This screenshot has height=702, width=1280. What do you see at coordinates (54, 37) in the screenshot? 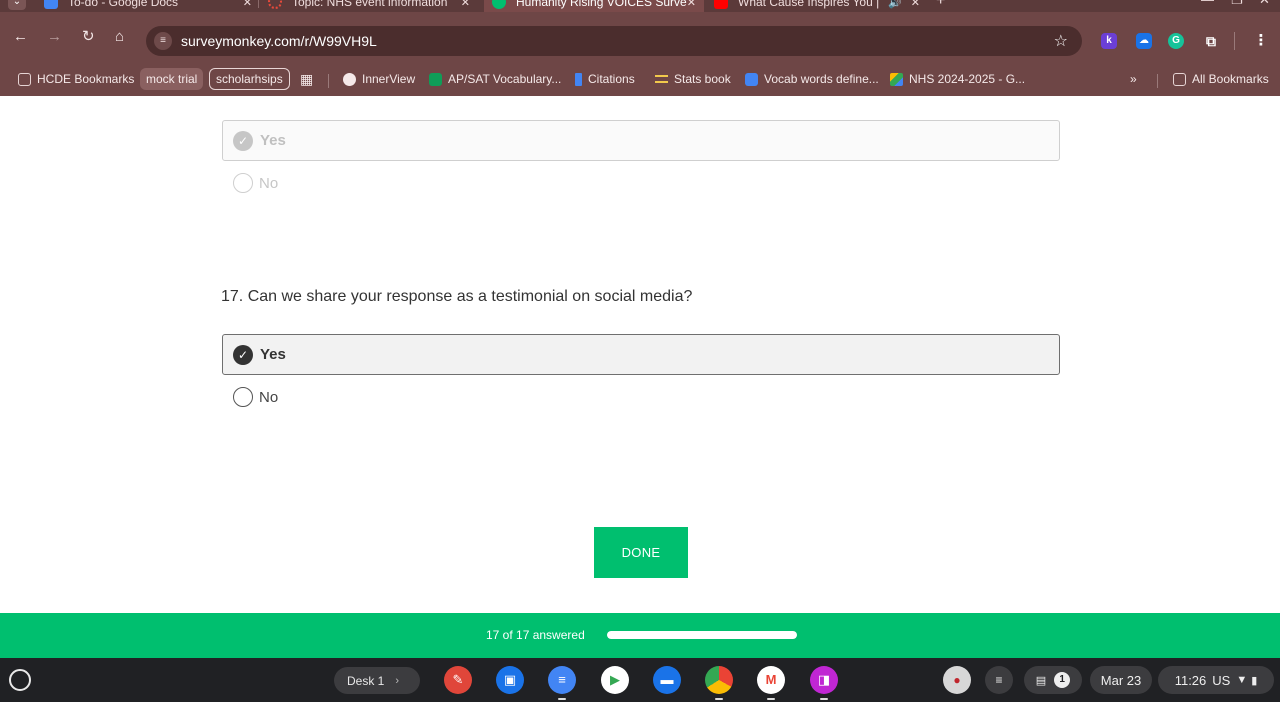
I see `forward-icon: →` at bounding box center [54, 37].